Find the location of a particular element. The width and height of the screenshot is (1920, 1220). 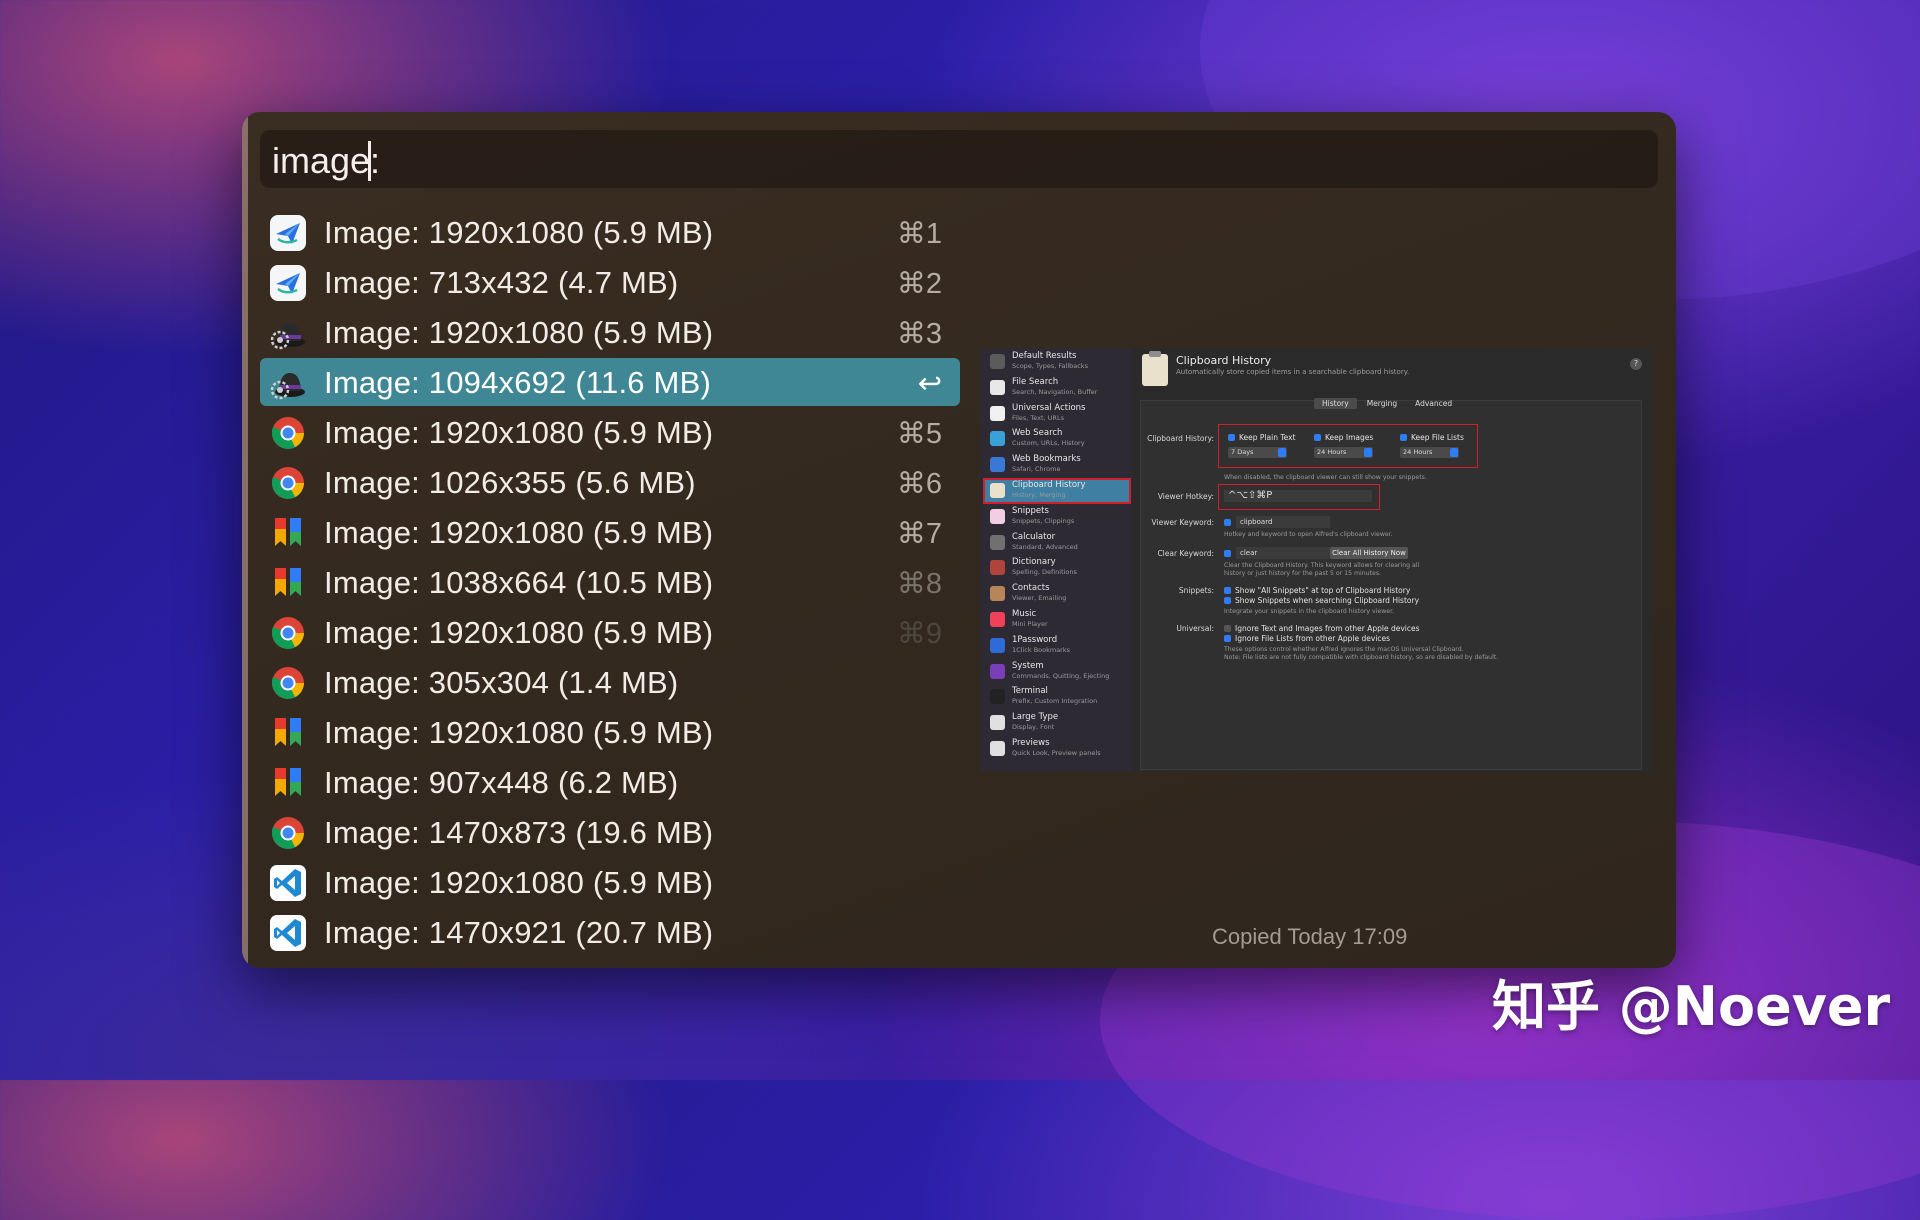

result-row: Image: 1094x692 (11.6 MB) ↩ is located at coordinates (610, 382).